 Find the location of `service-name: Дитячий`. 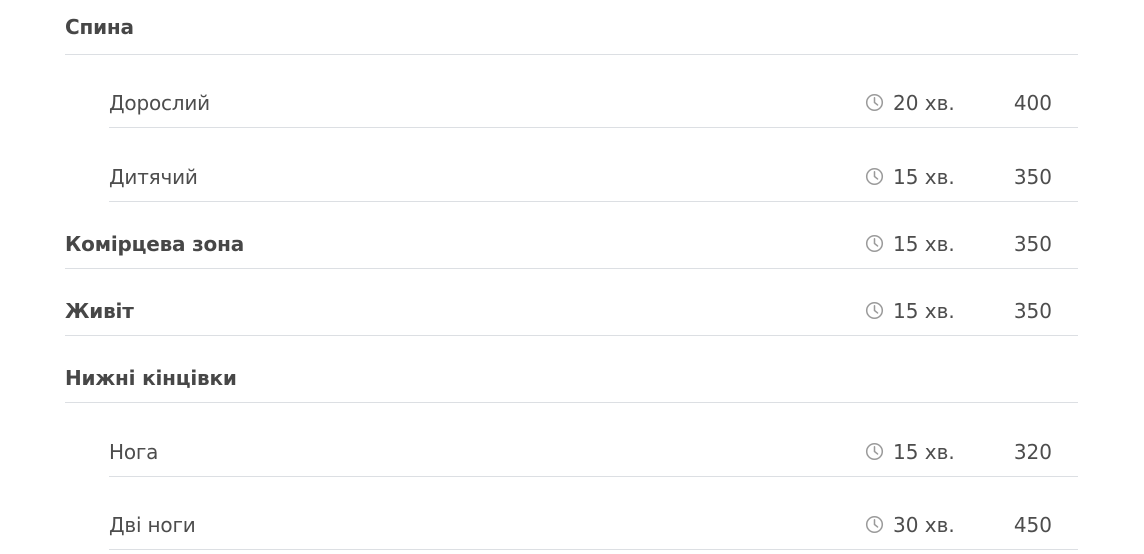

service-name: Дитячий is located at coordinates (153, 176).